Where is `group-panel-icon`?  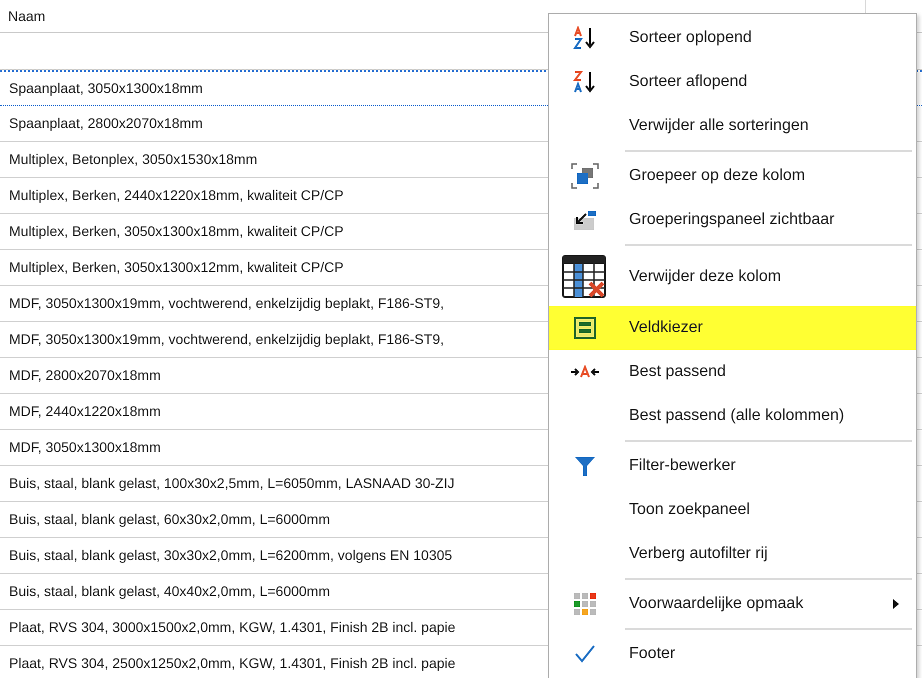 group-panel-icon is located at coordinates (585, 220).